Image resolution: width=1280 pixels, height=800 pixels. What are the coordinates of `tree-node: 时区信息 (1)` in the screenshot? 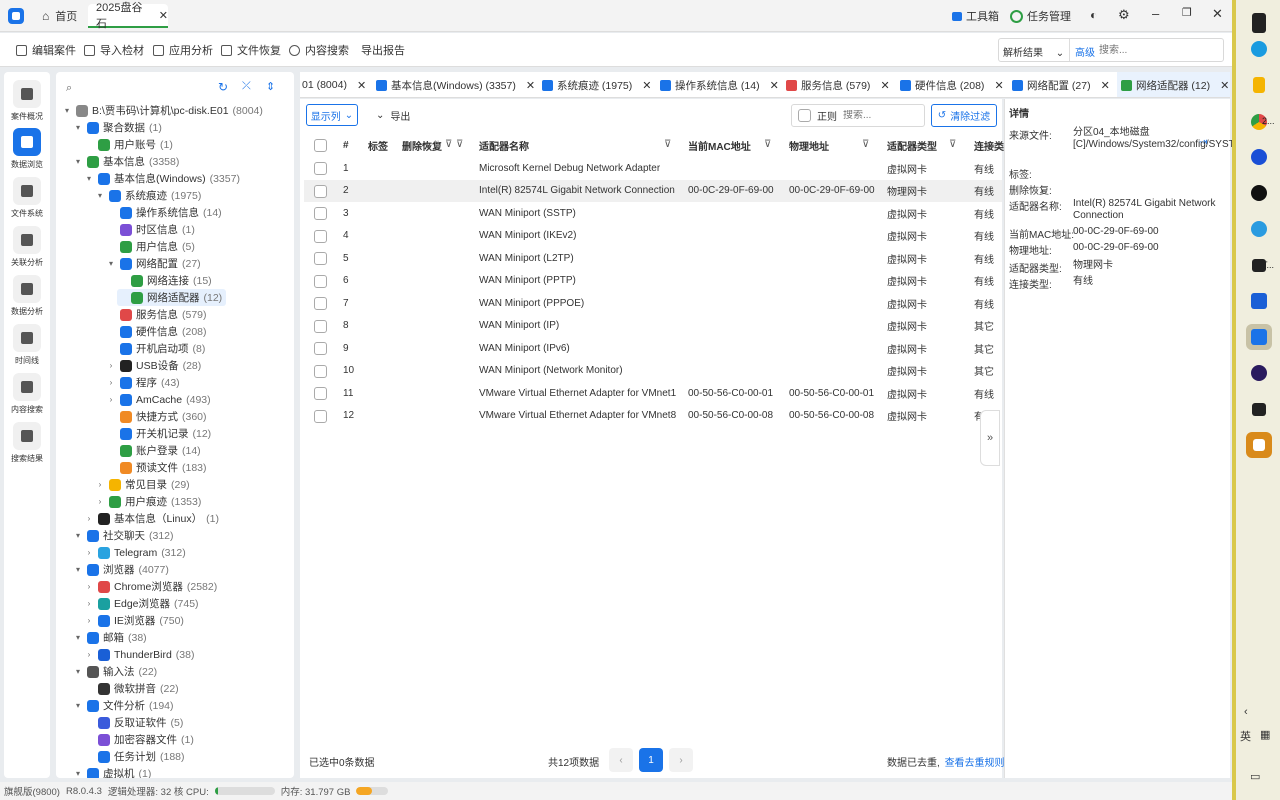 It's located at (150, 229).